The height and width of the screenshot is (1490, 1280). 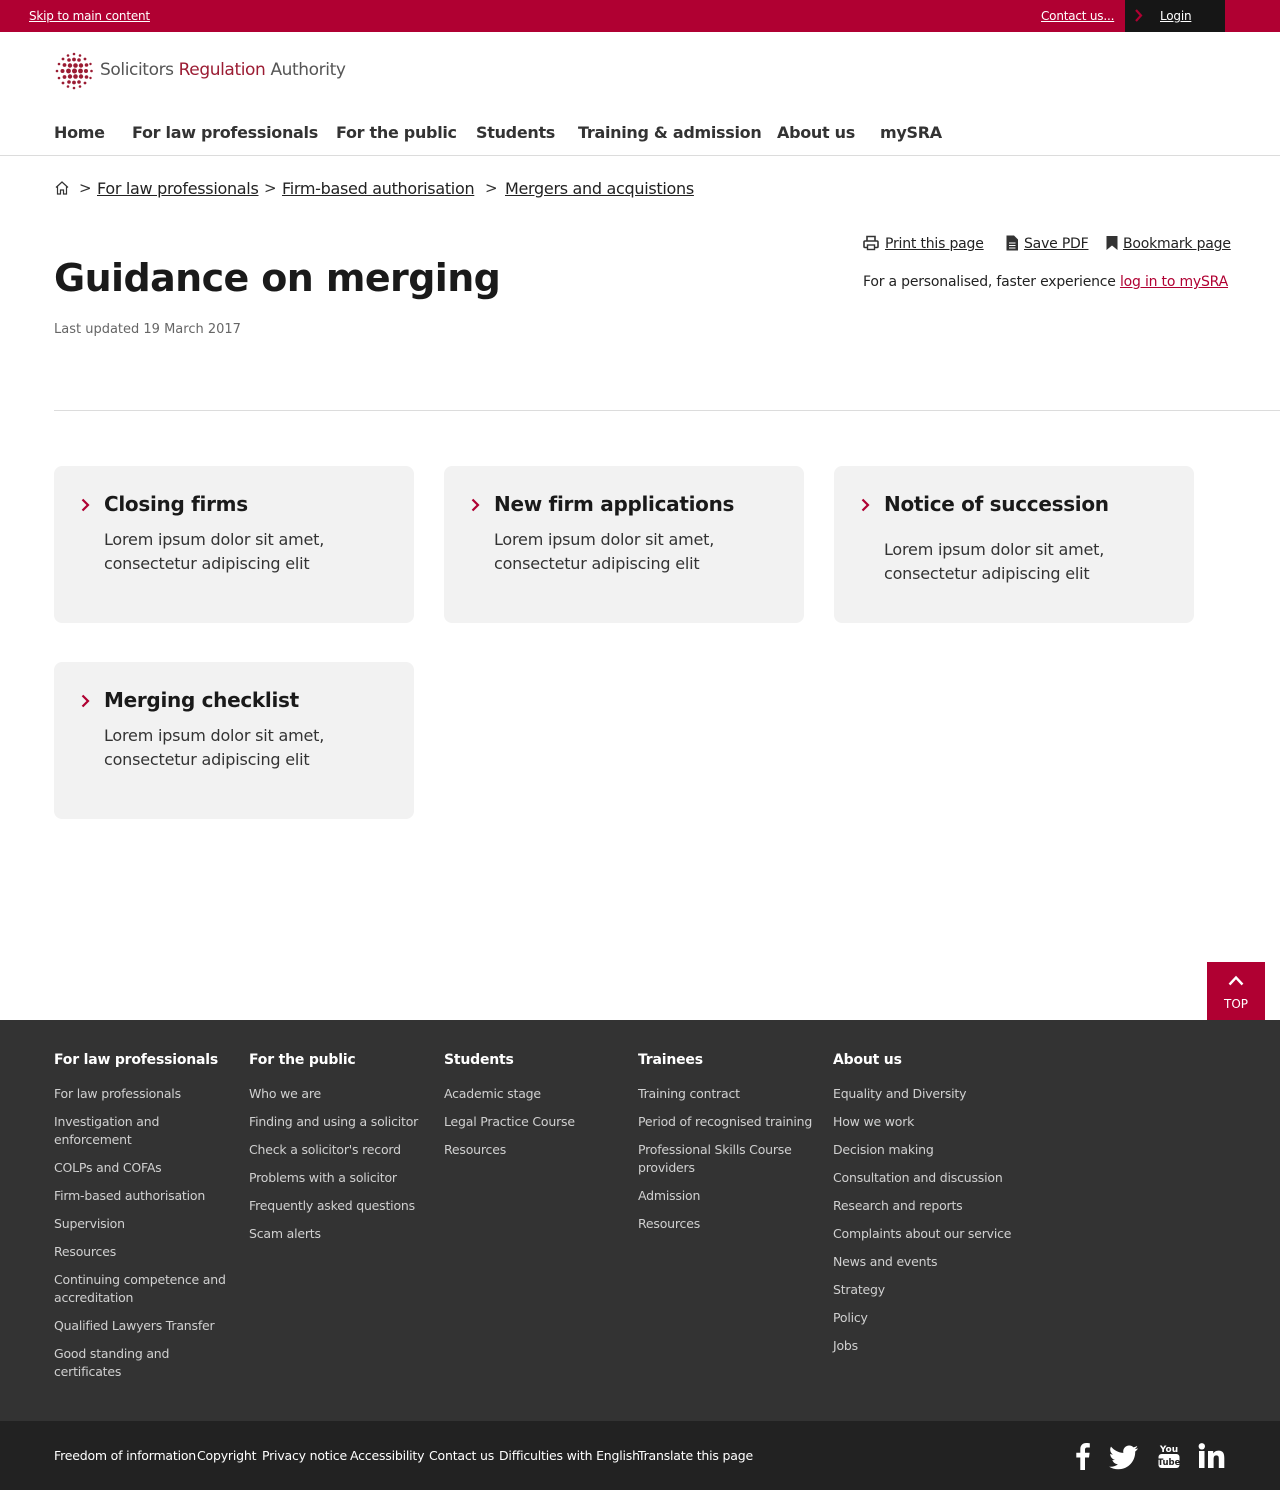 What do you see at coordinates (461, 1455) in the screenshot?
I see `contact-us-footer-link: Contact us` at bounding box center [461, 1455].